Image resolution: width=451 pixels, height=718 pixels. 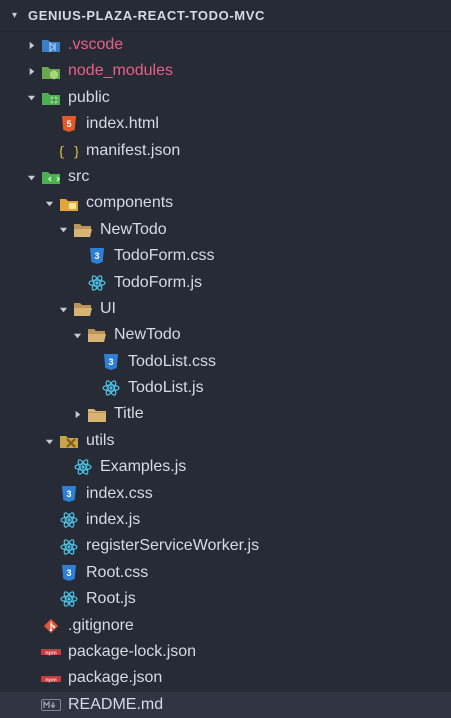 What do you see at coordinates (225, 599) in the screenshot?
I see `tree-item-root-js: Root.js` at bounding box center [225, 599].